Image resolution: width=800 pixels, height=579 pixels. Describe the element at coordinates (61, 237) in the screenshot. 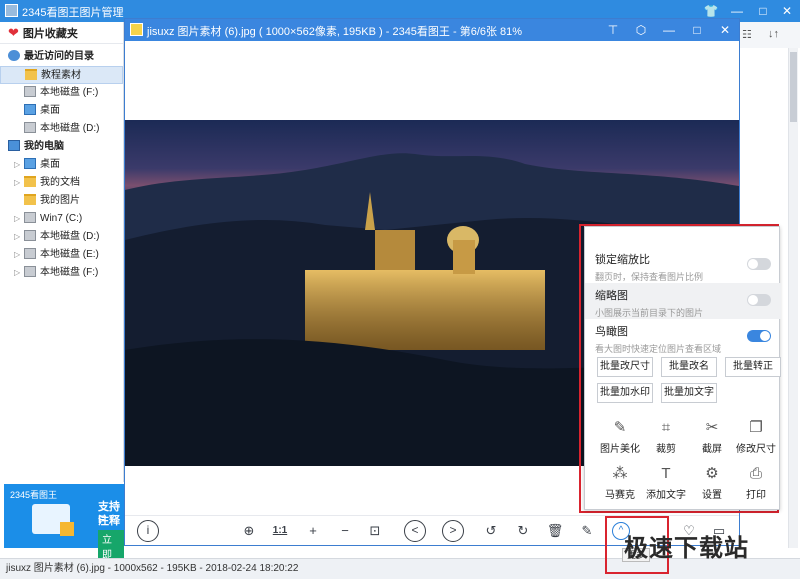

I see `sidebar-item-drive-d: ▷ 本地磁盘 (D:)` at that location.